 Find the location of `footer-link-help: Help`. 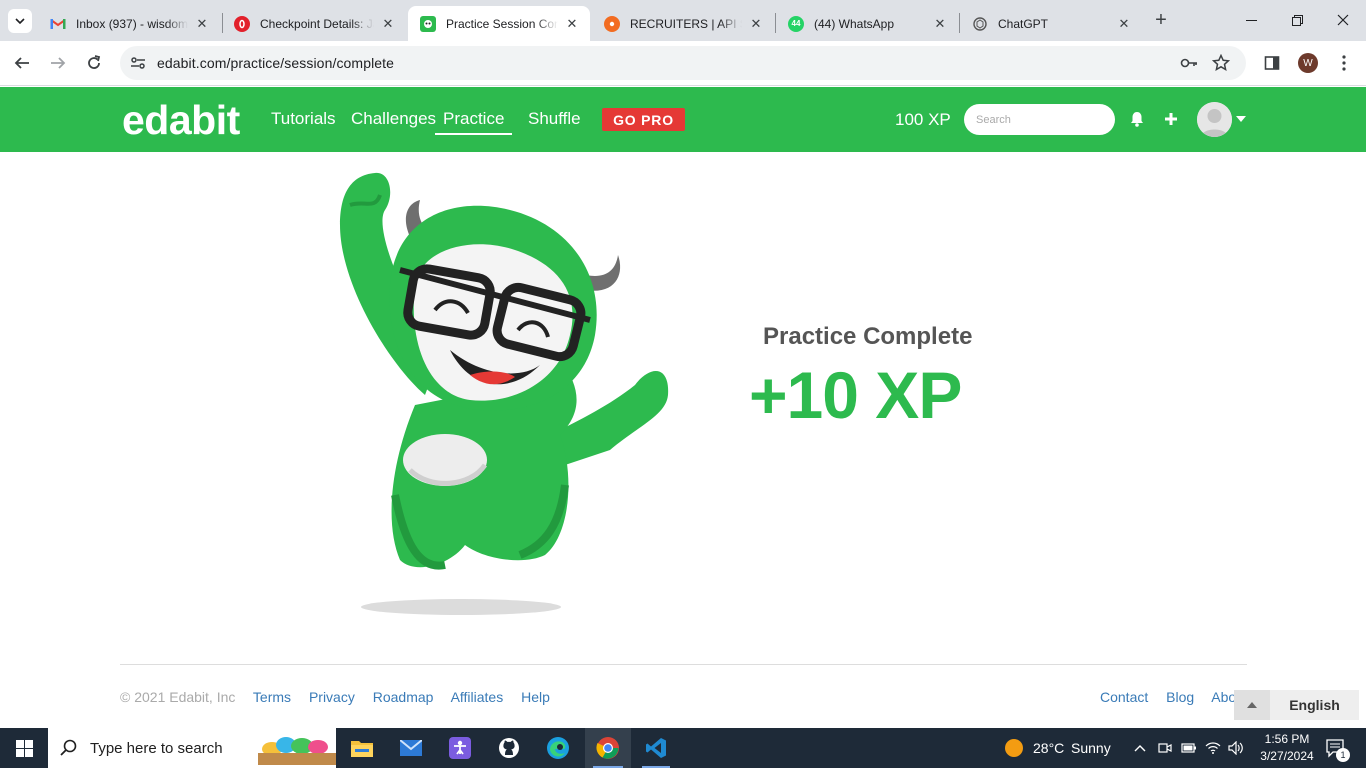

footer-link-help: Help is located at coordinates (535, 697).